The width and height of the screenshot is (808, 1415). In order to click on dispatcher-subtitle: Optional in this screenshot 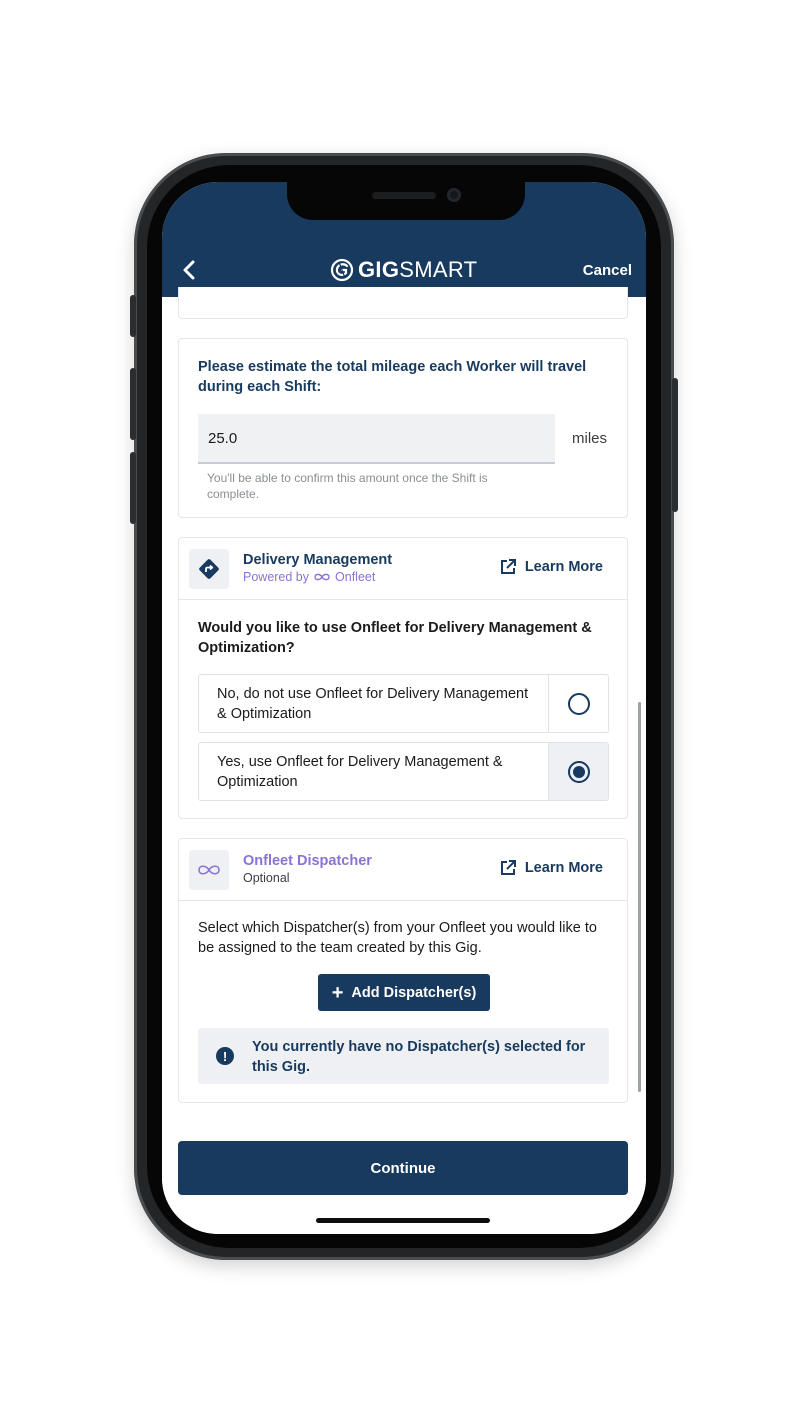, I will do `click(266, 878)`.